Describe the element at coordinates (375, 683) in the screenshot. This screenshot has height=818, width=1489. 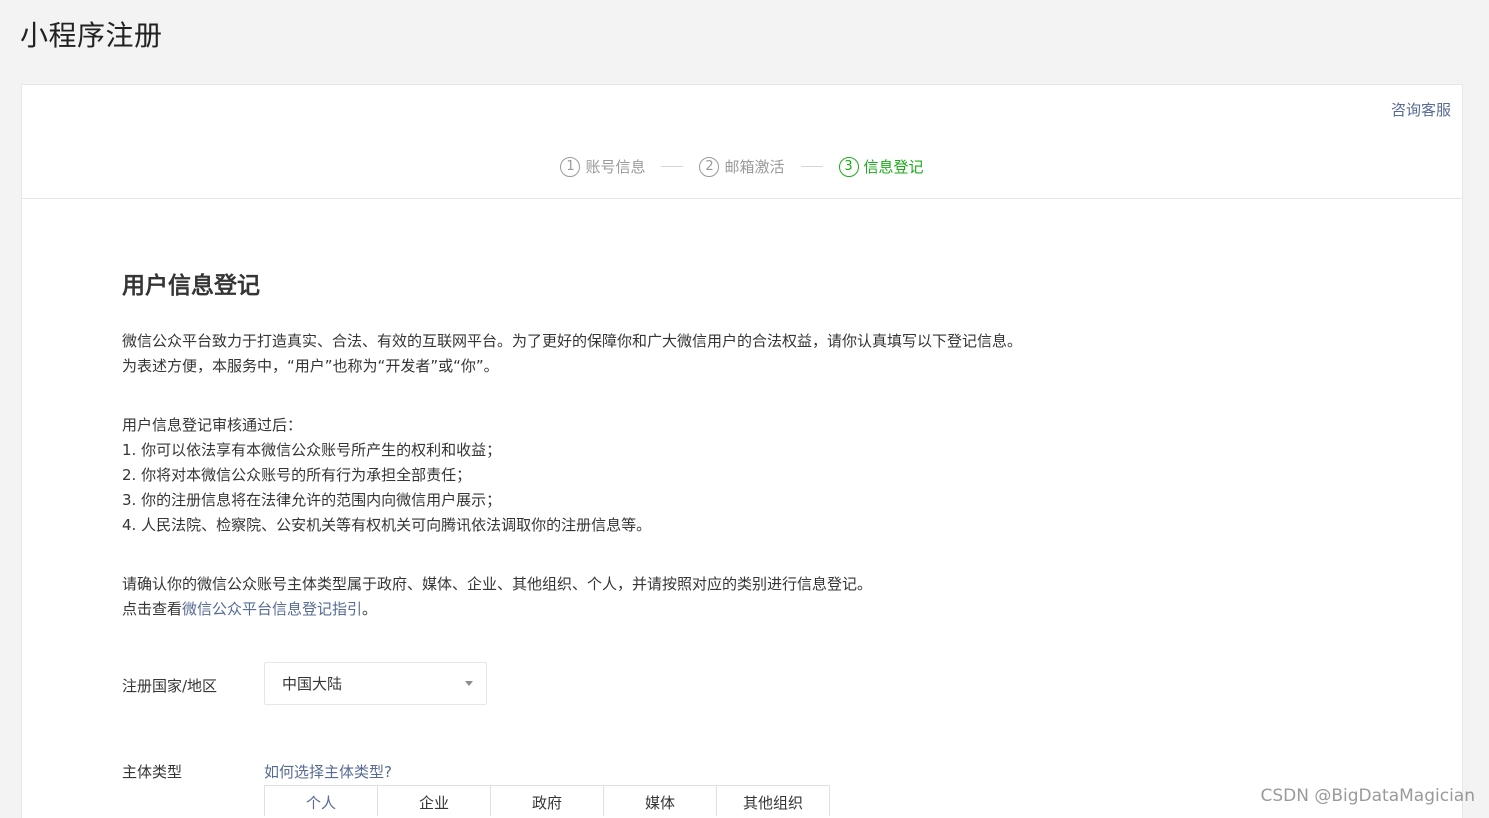
I see `country-select: 中国大陆` at that location.